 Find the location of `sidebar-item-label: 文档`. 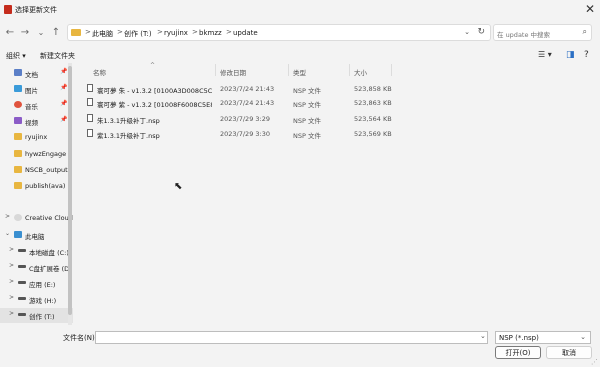

sidebar-item-label: 文档 is located at coordinates (31, 75).